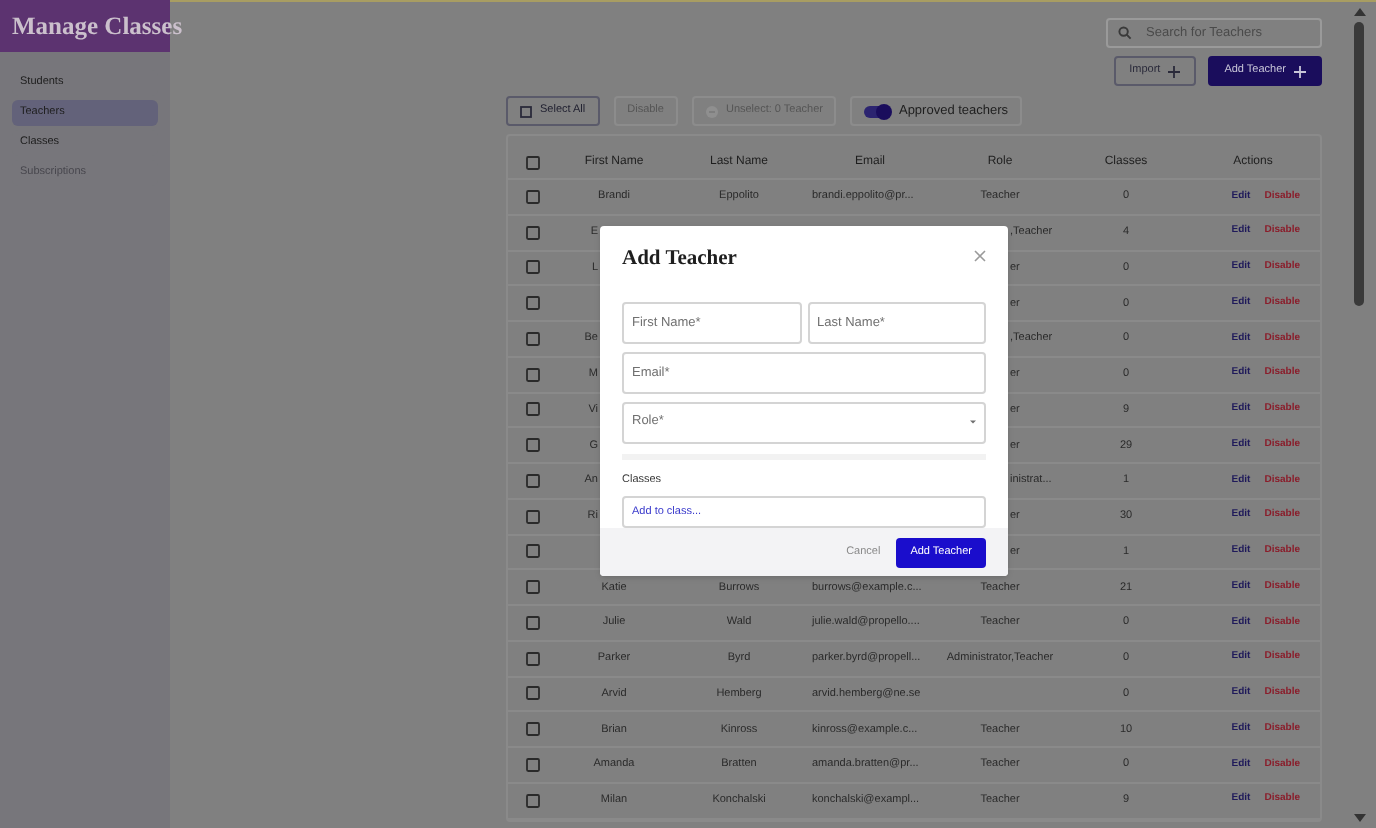 This screenshot has height=828, width=1376. What do you see at coordinates (97, 26) in the screenshot?
I see `app-title: Manage Classes` at bounding box center [97, 26].